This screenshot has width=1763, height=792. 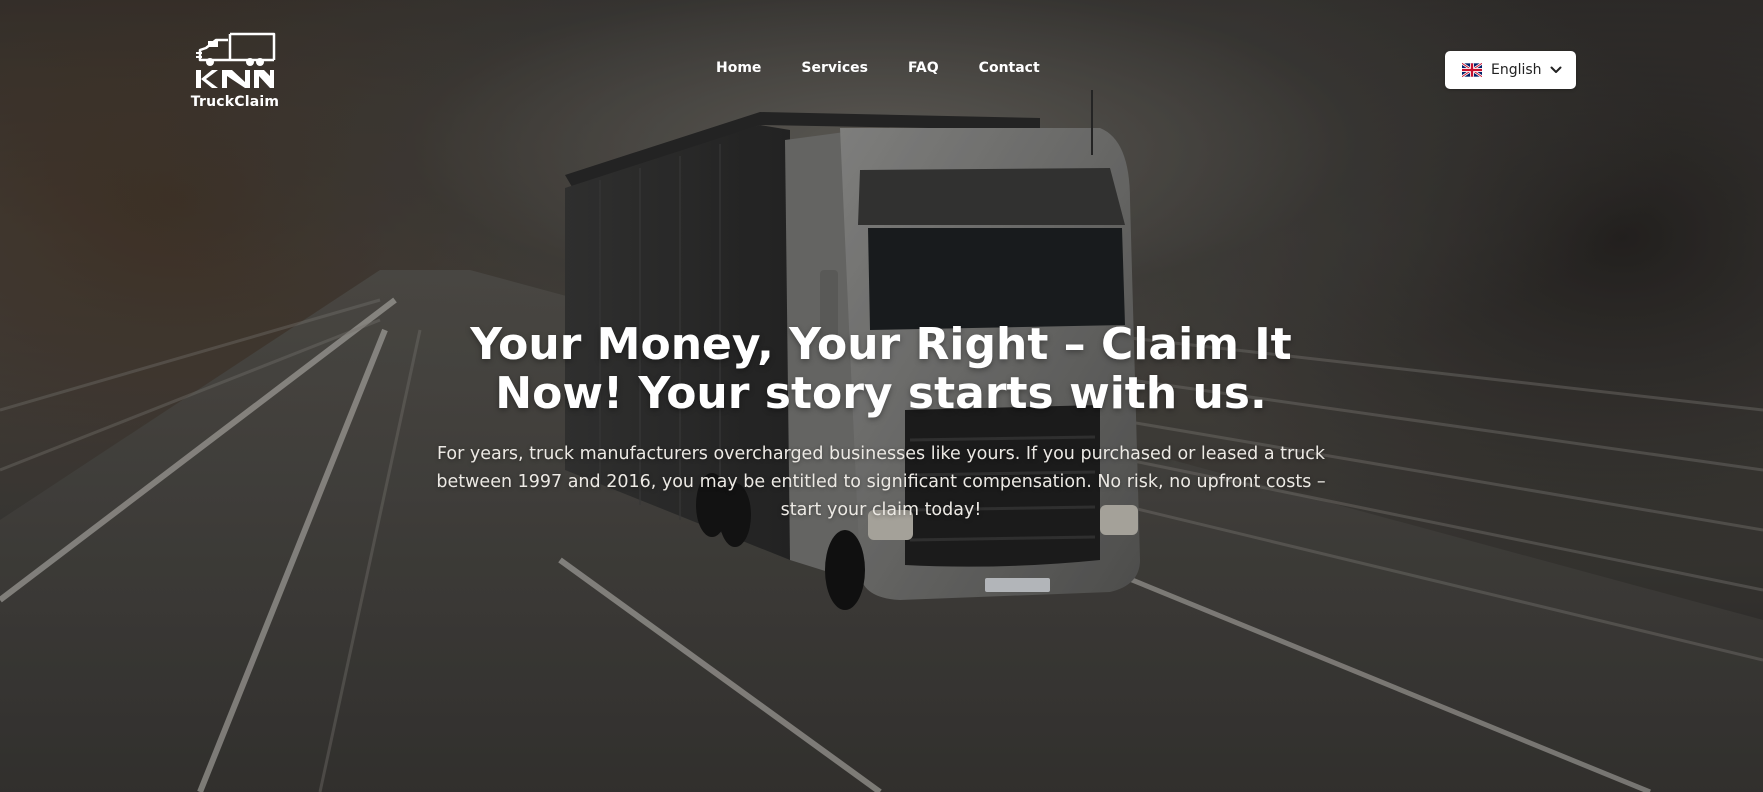 What do you see at coordinates (878, 68) in the screenshot?
I see `main-navigation: Home Services FAQ Contact` at bounding box center [878, 68].